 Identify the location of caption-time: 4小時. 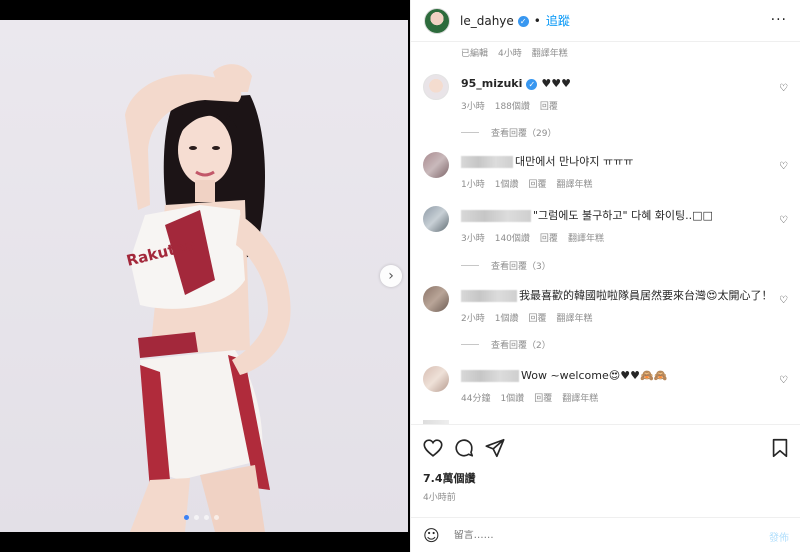
(510, 54).